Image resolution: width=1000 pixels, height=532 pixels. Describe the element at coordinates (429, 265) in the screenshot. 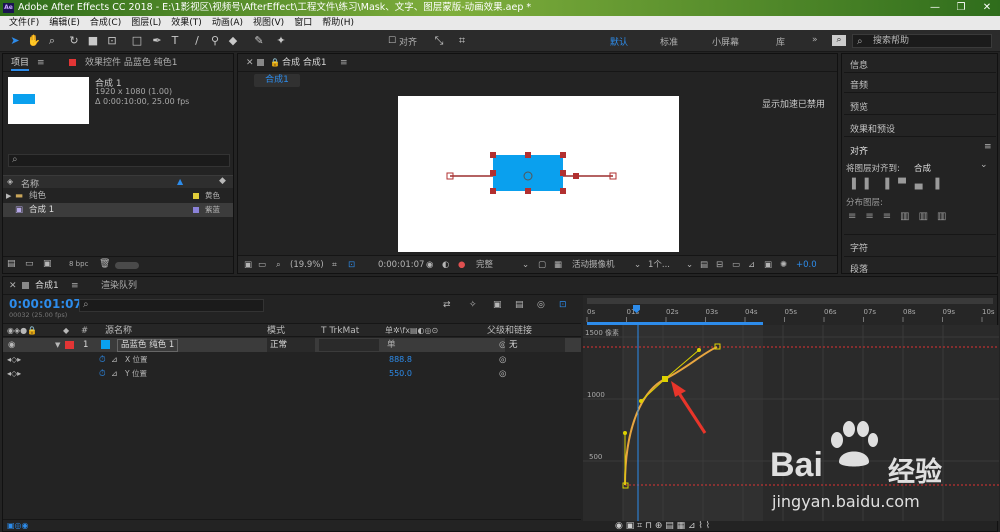

I see `snapshot-icon: ◉` at that location.